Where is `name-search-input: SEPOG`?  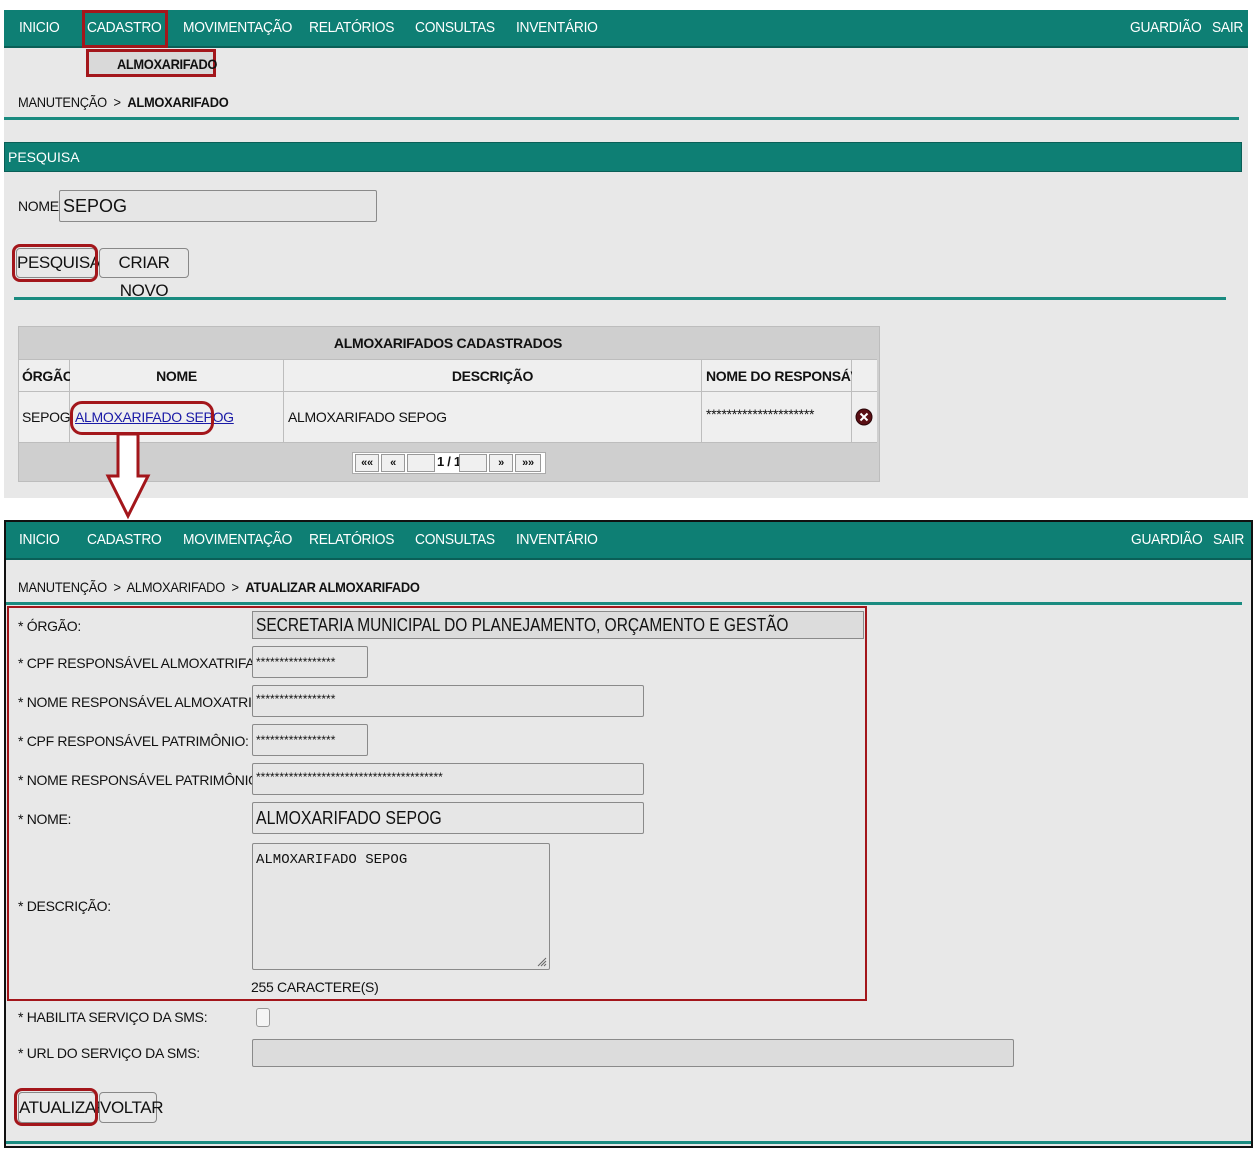
name-search-input: SEPOG is located at coordinates (218, 206).